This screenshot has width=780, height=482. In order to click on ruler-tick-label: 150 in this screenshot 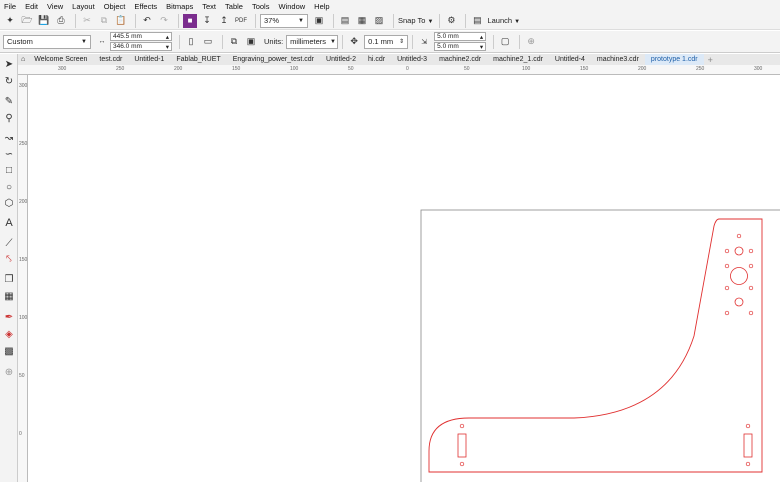, I will do `click(584, 69)`.